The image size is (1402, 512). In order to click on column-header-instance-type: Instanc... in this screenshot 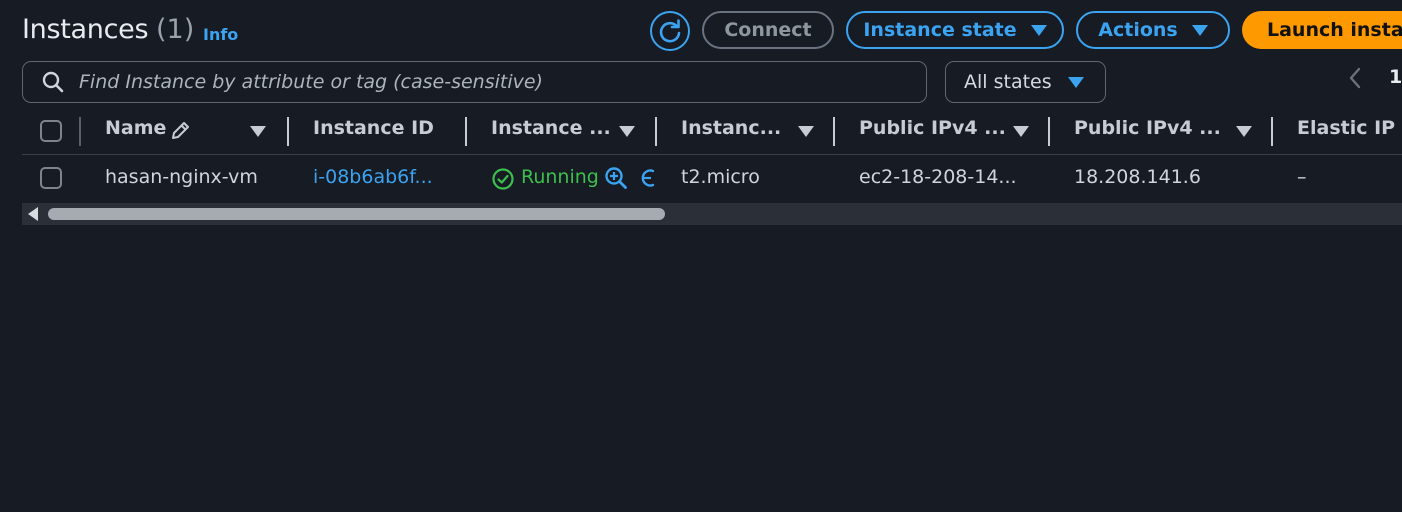, I will do `click(731, 128)`.